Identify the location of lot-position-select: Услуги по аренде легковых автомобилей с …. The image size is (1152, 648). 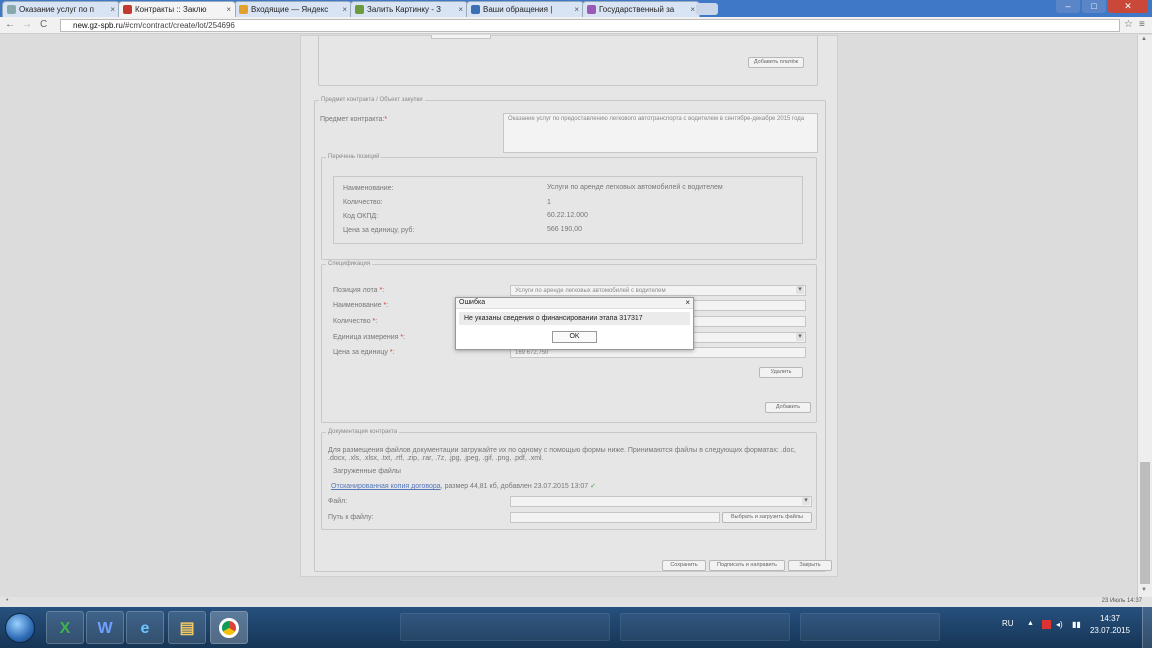
(658, 290).